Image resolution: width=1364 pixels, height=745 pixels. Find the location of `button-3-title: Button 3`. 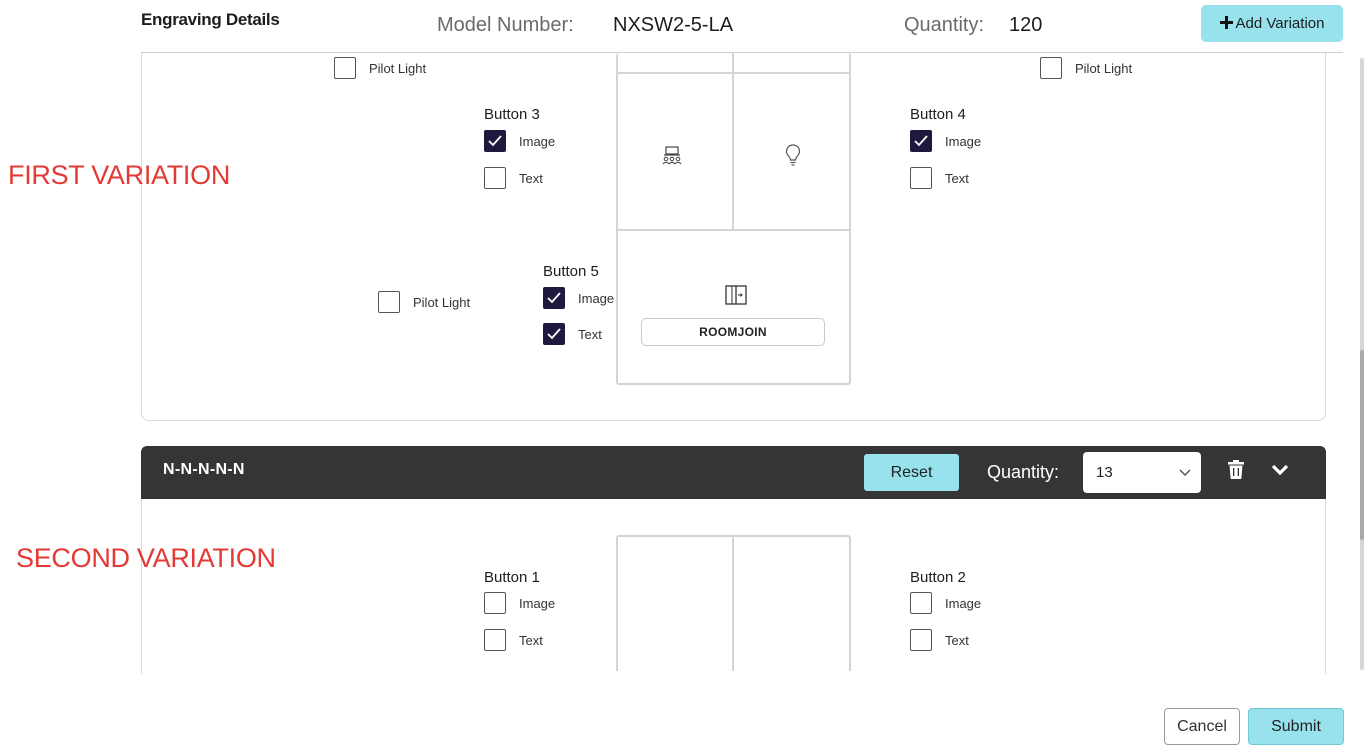

button-3-title: Button 3 is located at coordinates (512, 114).